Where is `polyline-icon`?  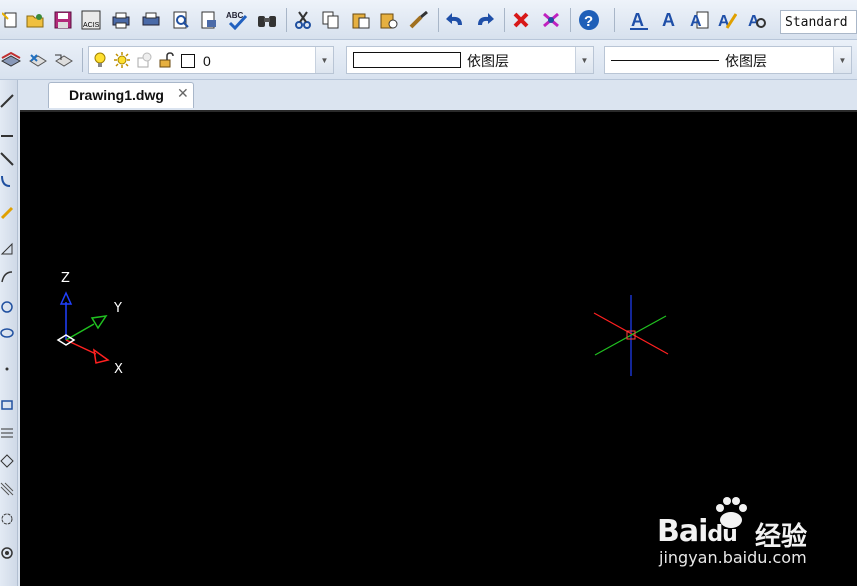 polyline-icon is located at coordinates (7, 181).